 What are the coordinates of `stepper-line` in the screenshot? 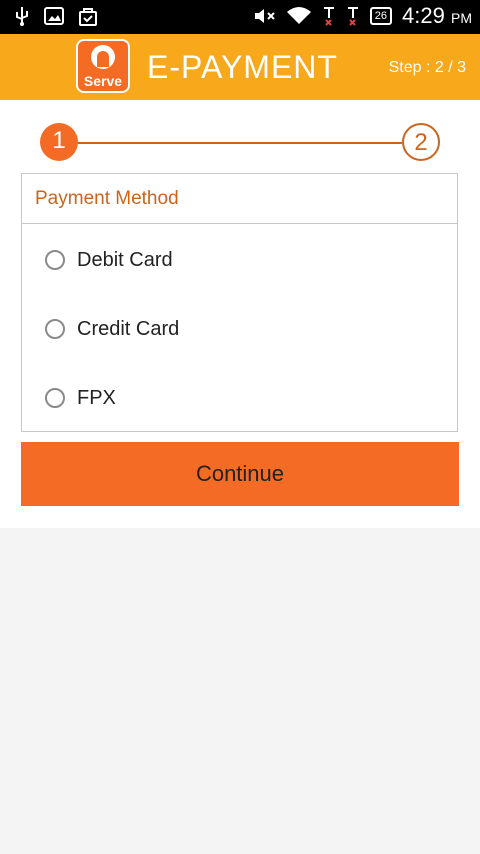 It's located at (240, 143).